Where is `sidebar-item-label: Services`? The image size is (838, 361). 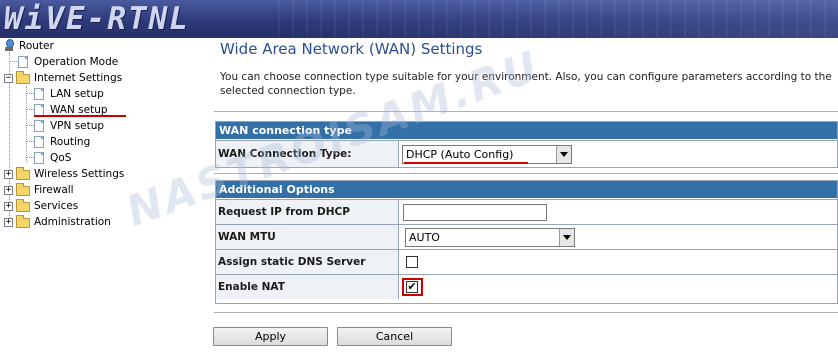
sidebar-item-label: Services is located at coordinates (56, 206).